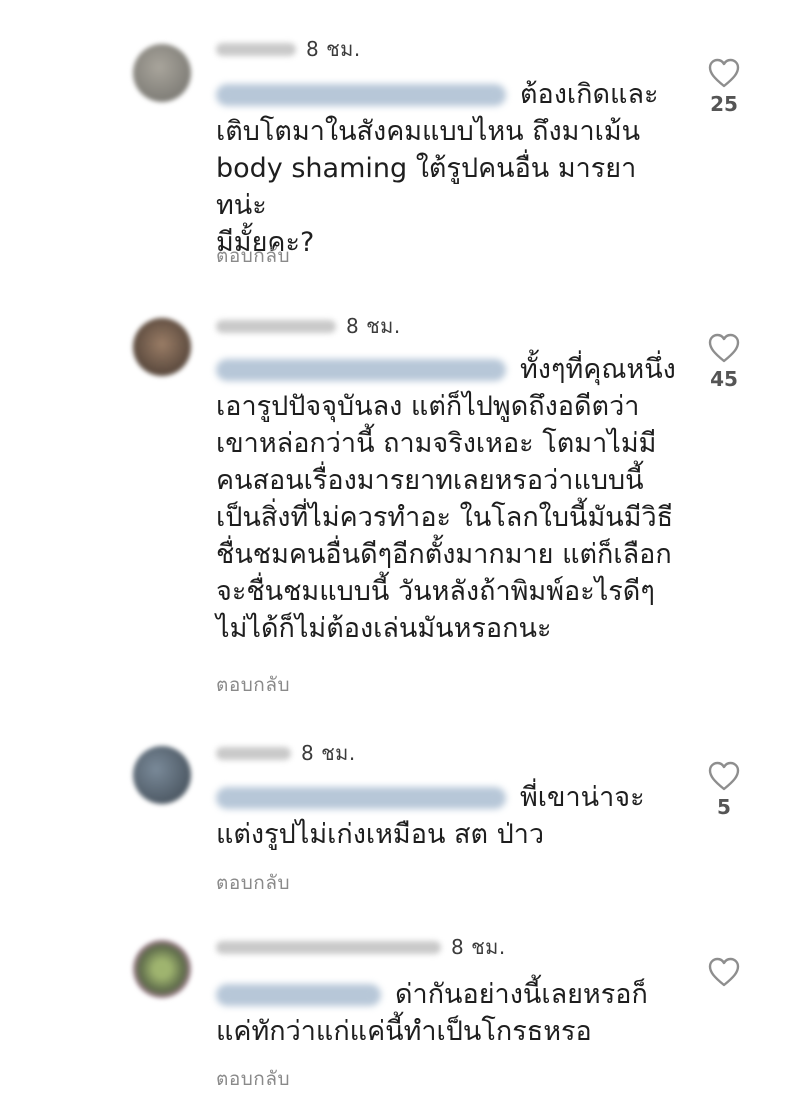  Describe the element at coordinates (724, 379) in the screenshot. I see `like-count: 45` at that location.